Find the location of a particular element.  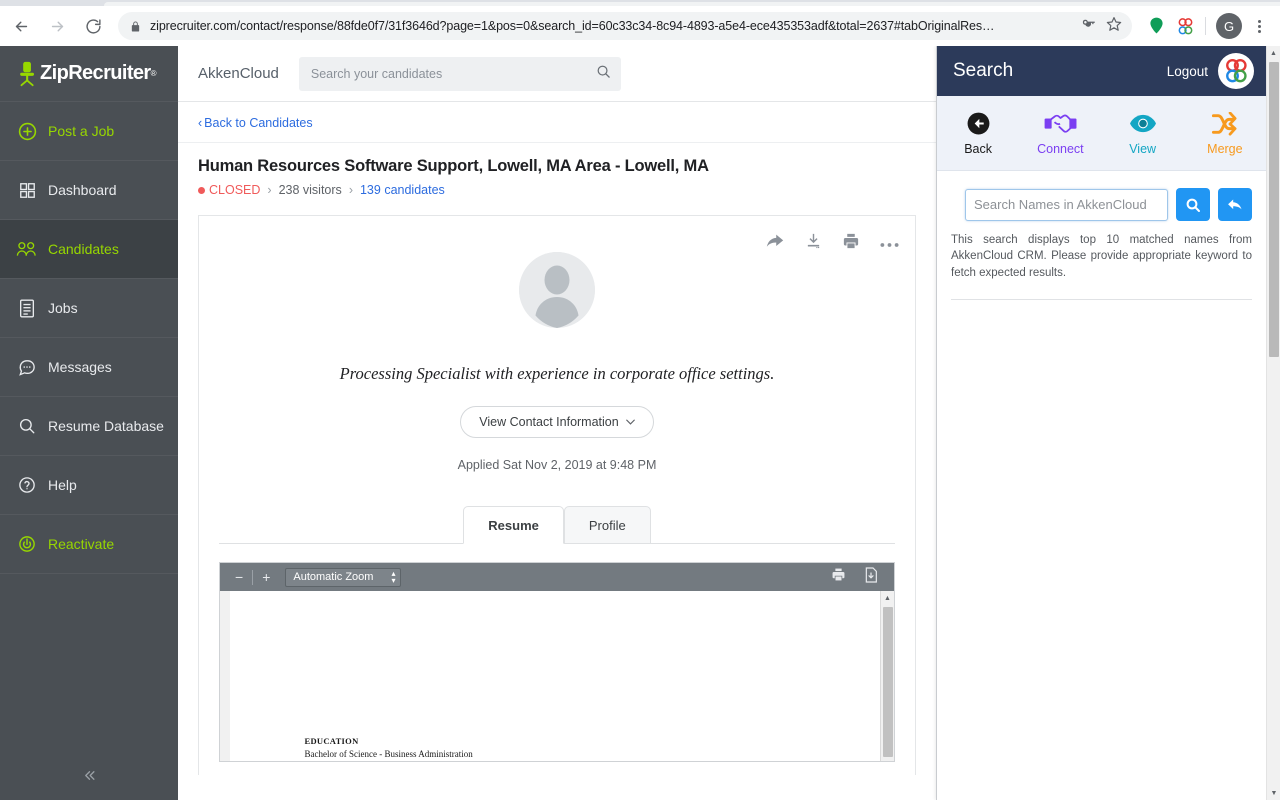

candidate-search-box is located at coordinates (459, 73).